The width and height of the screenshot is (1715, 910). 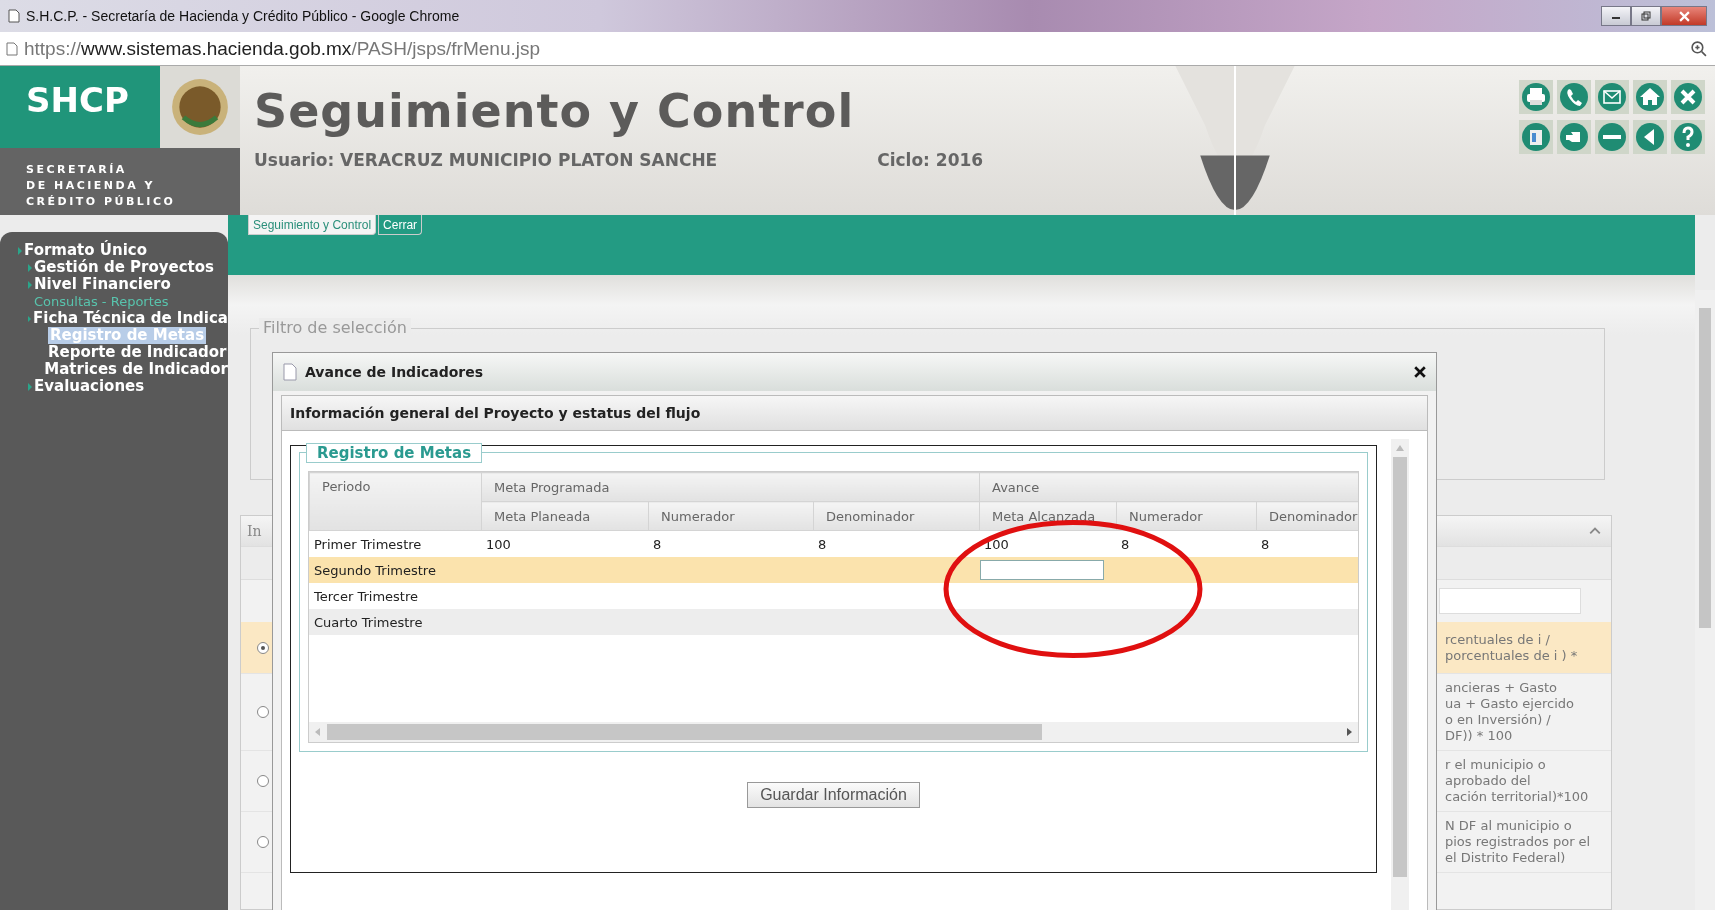 I want to click on dialog-title: Avance de Indicadores, so click(x=394, y=372).